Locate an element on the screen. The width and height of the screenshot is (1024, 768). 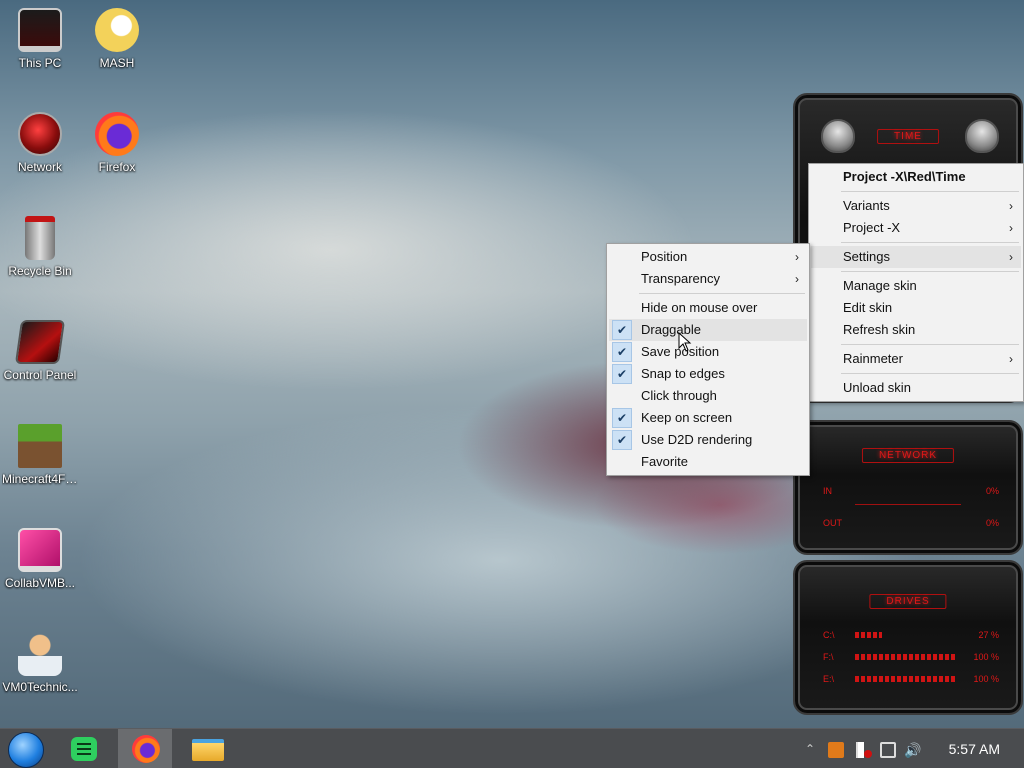
desktop-icon-label: MASH is located at coordinates (117, 63).